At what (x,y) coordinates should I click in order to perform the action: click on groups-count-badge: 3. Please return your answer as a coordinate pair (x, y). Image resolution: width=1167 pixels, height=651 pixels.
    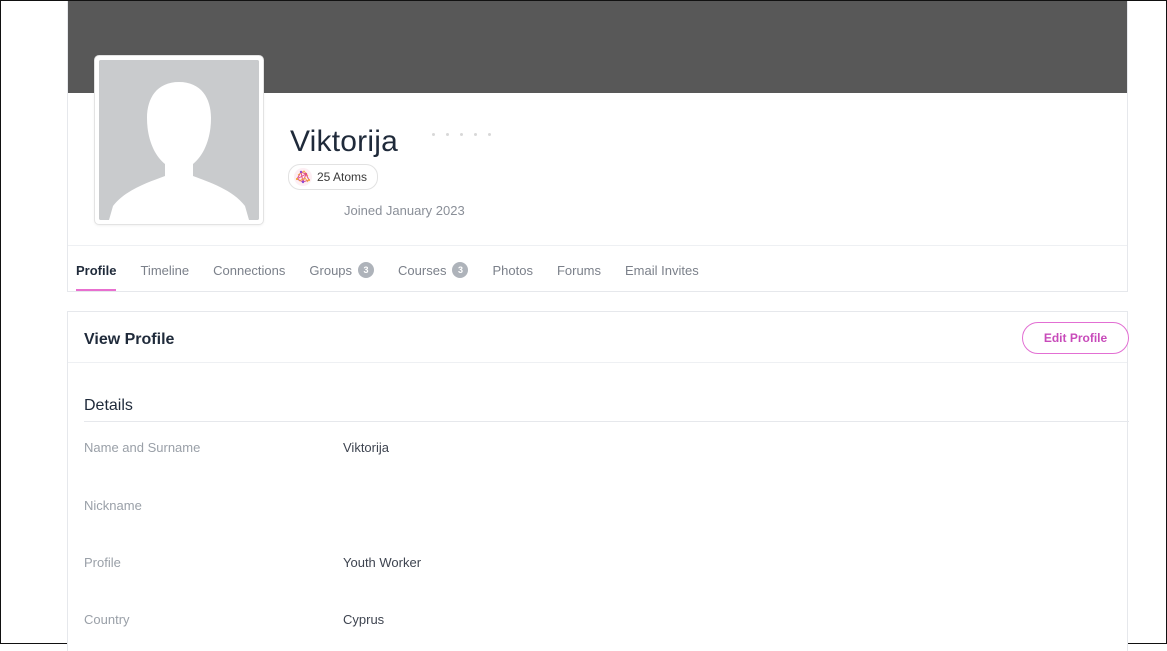
    Looking at the image, I should click on (366, 270).